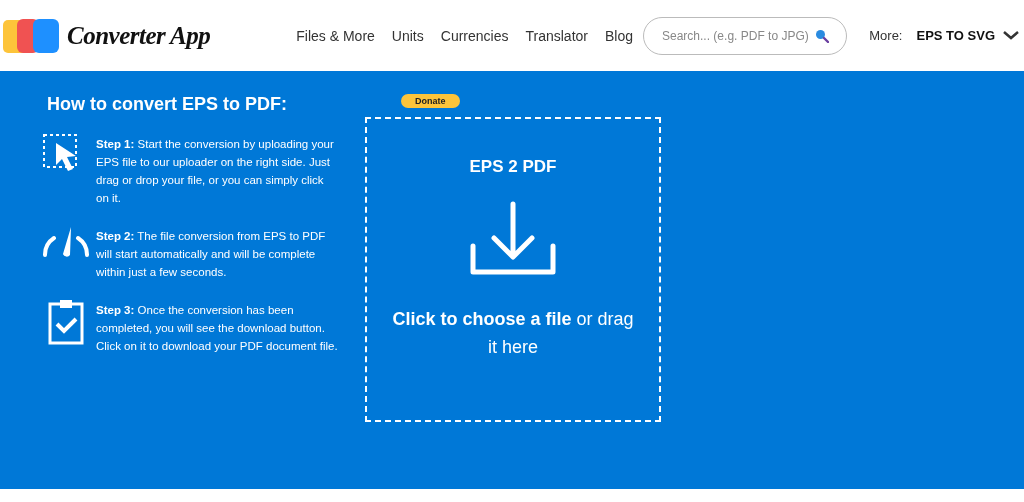  What do you see at coordinates (474, 35) in the screenshot?
I see `nav-link: Currencies` at bounding box center [474, 35].